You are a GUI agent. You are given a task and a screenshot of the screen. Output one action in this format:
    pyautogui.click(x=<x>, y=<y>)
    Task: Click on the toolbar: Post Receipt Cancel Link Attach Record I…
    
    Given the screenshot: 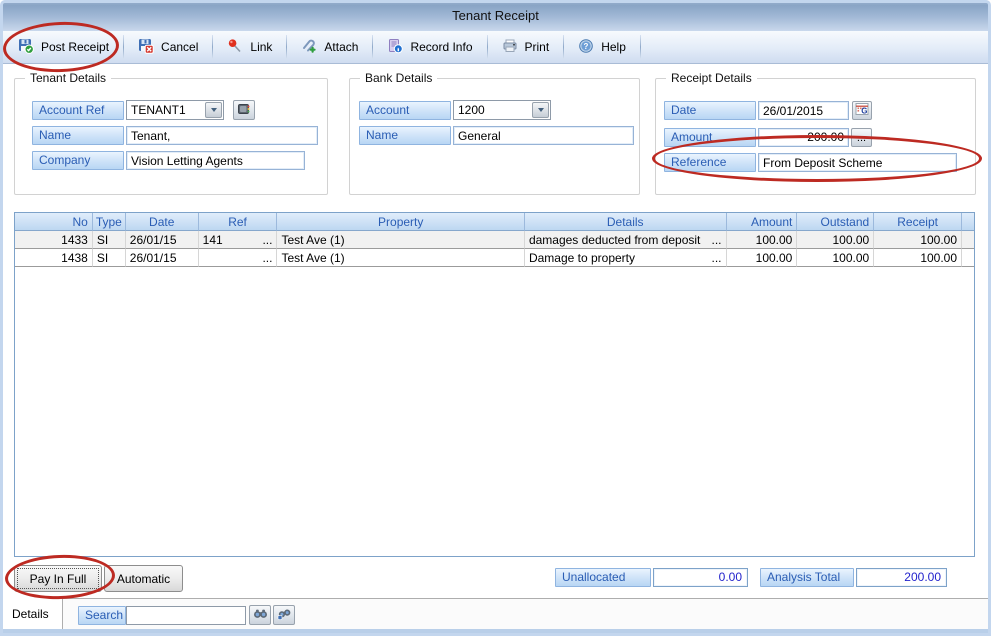 What is the action you would take?
    pyautogui.click(x=495, y=47)
    